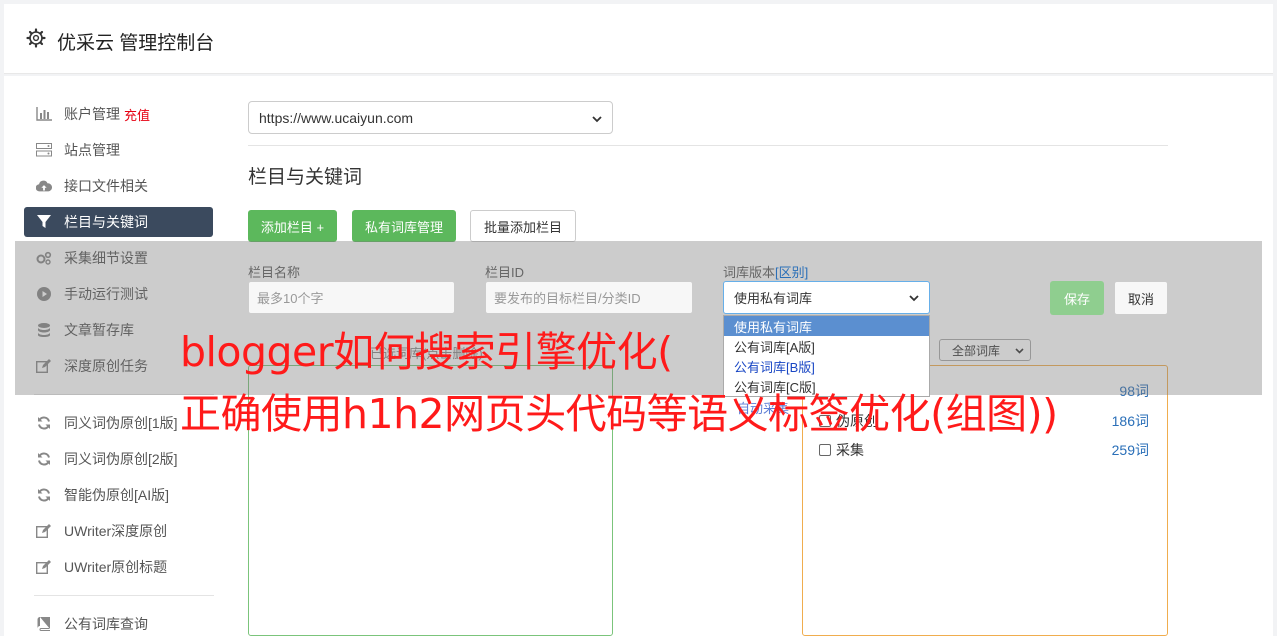  I want to click on dropdown-option: 公有词库[B版], so click(826, 366).